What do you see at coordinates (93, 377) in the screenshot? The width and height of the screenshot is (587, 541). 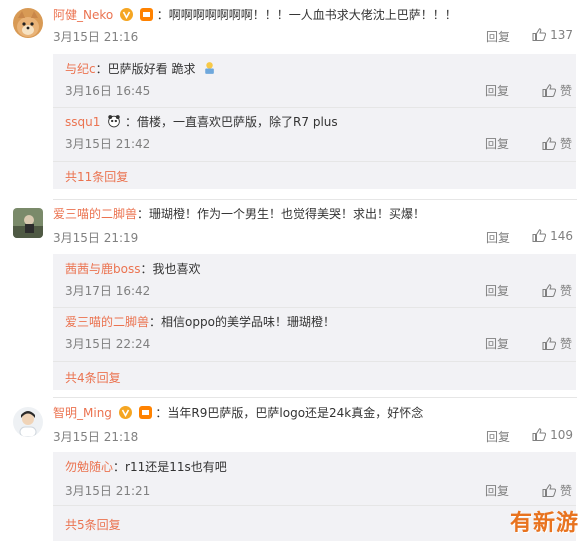 I see `view-more-replies-link: 共4条回复` at bounding box center [93, 377].